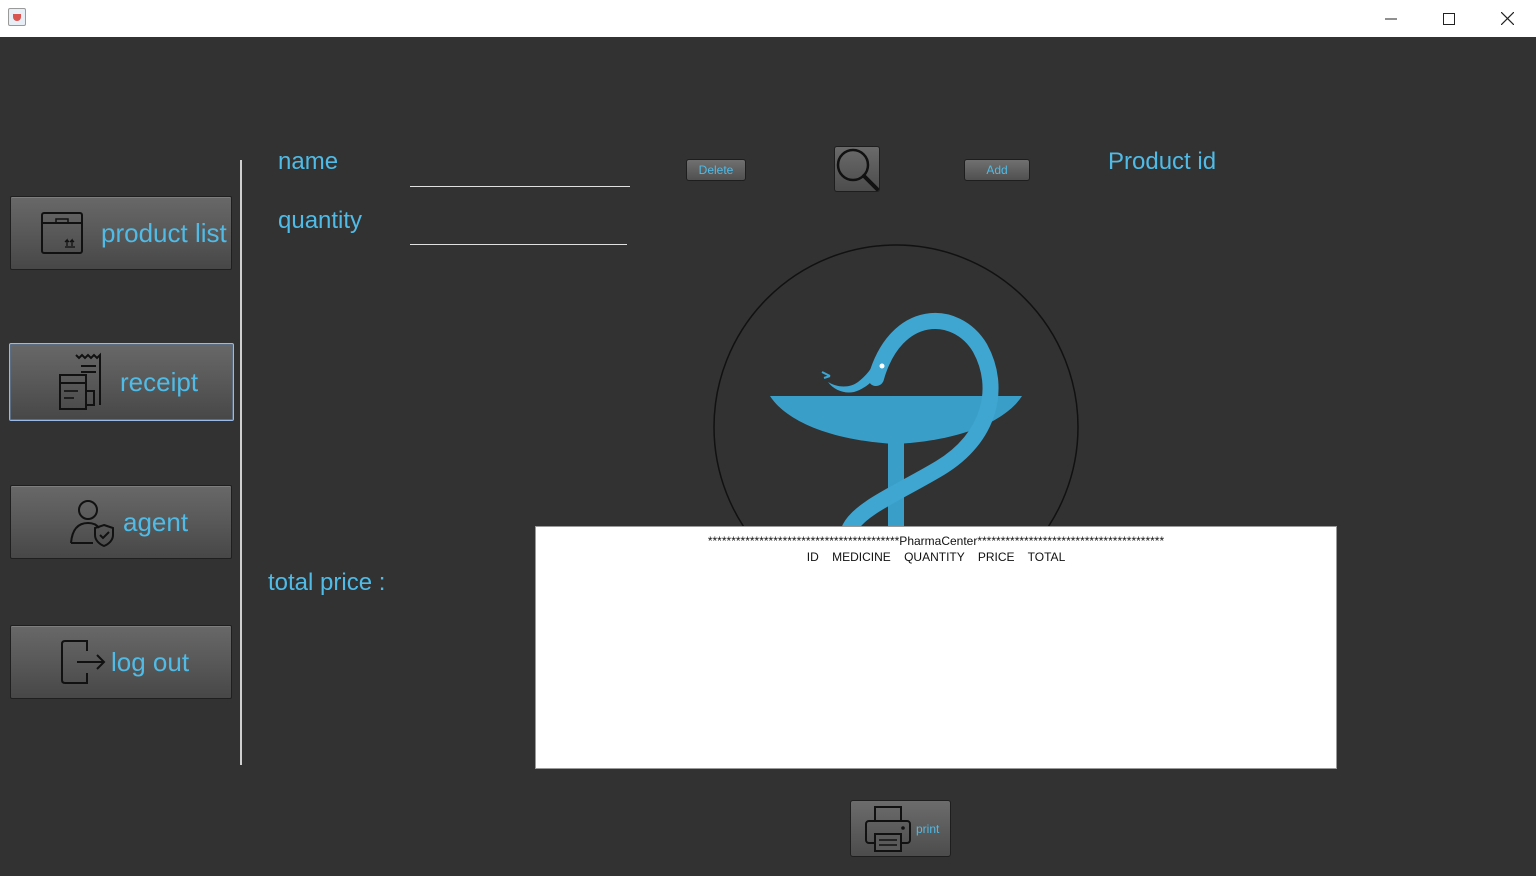 Image resolution: width=1536 pixels, height=876 pixels. What do you see at coordinates (518, 244) in the screenshot?
I see `quantity-underline` at bounding box center [518, 244].